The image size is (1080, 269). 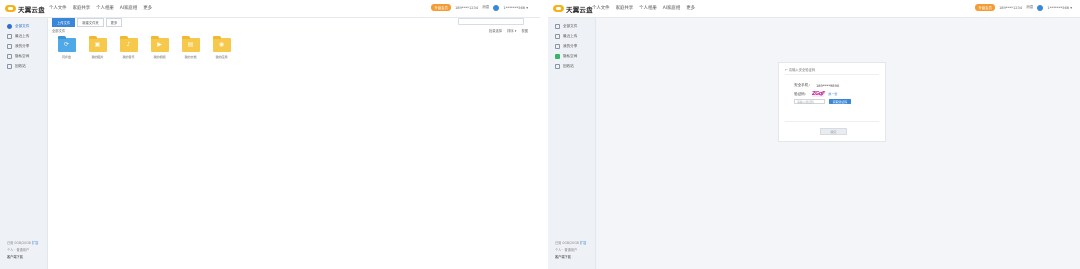 I want to click on input-row: 请输入验证码 获取验证码, so click(x=822, y=101).